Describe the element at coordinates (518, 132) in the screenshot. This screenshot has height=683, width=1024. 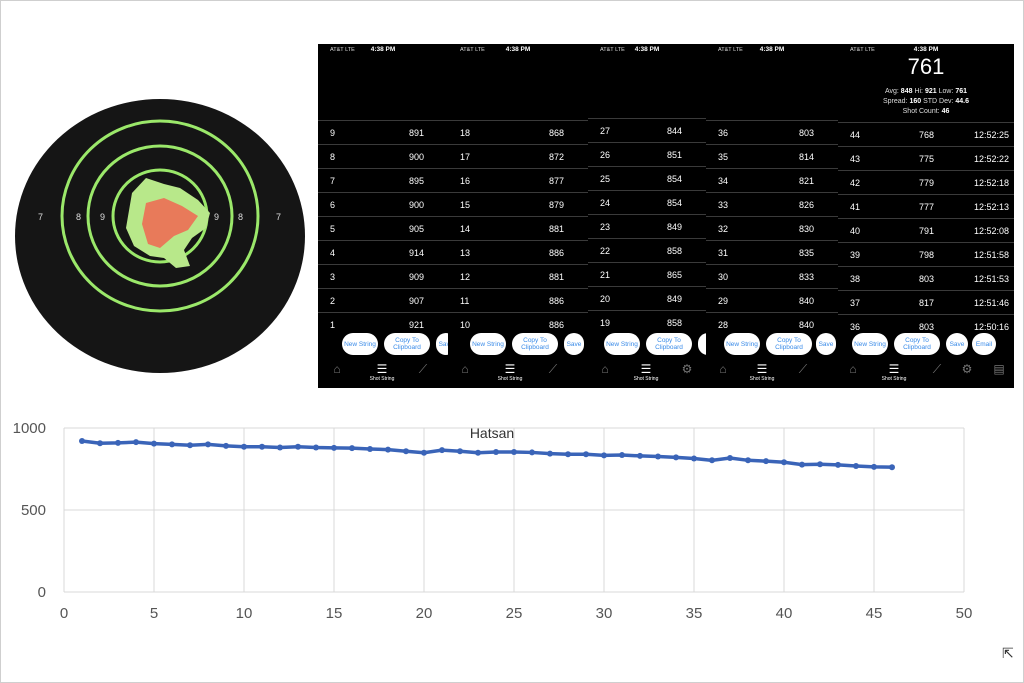
I see `list-item: 18 868` at that location.